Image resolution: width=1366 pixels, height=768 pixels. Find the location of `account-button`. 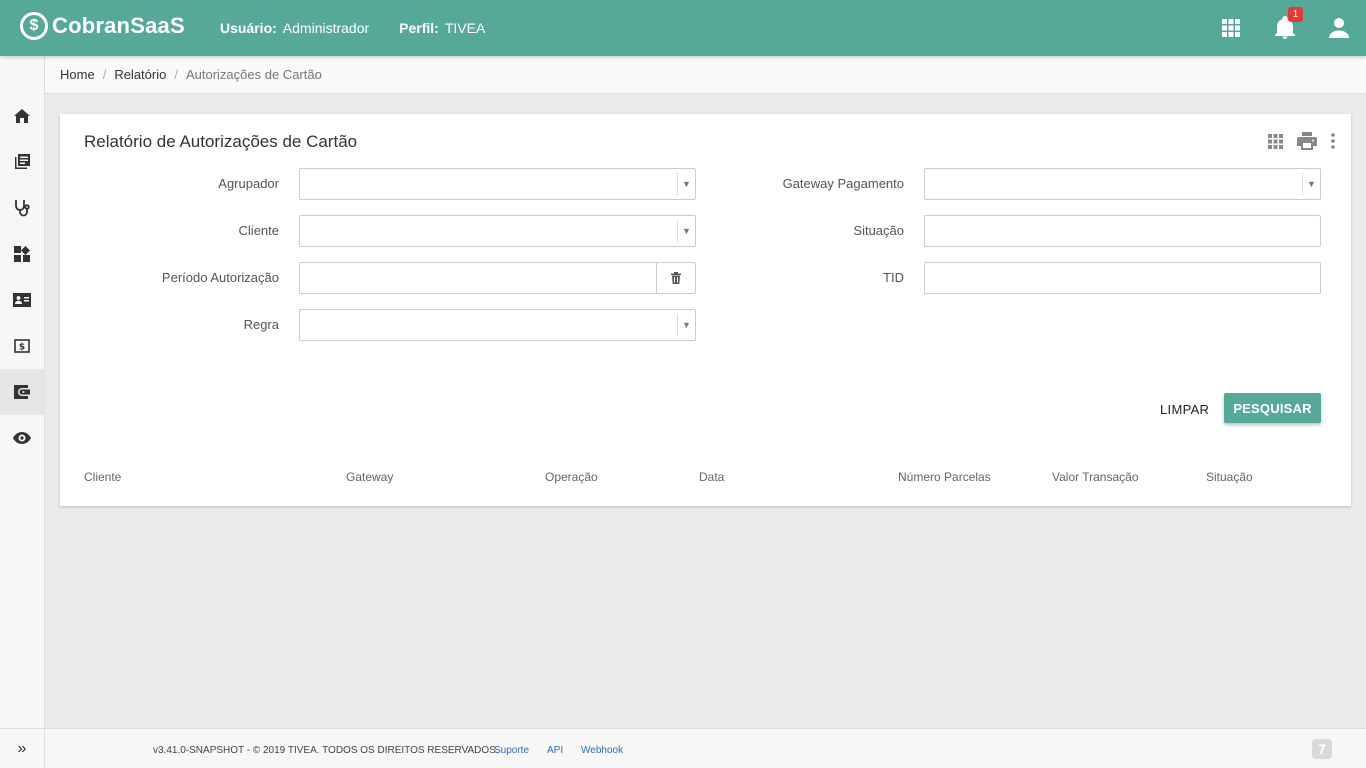

account-button is located at coordinates (1339, 28).